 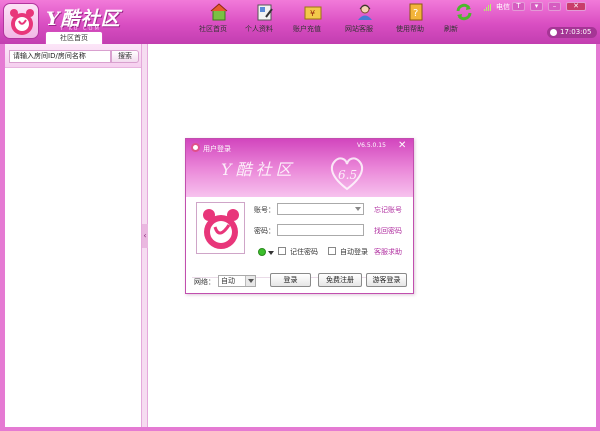 I want to click on clock-display: 17:03:05, so click(x=572, y=32).